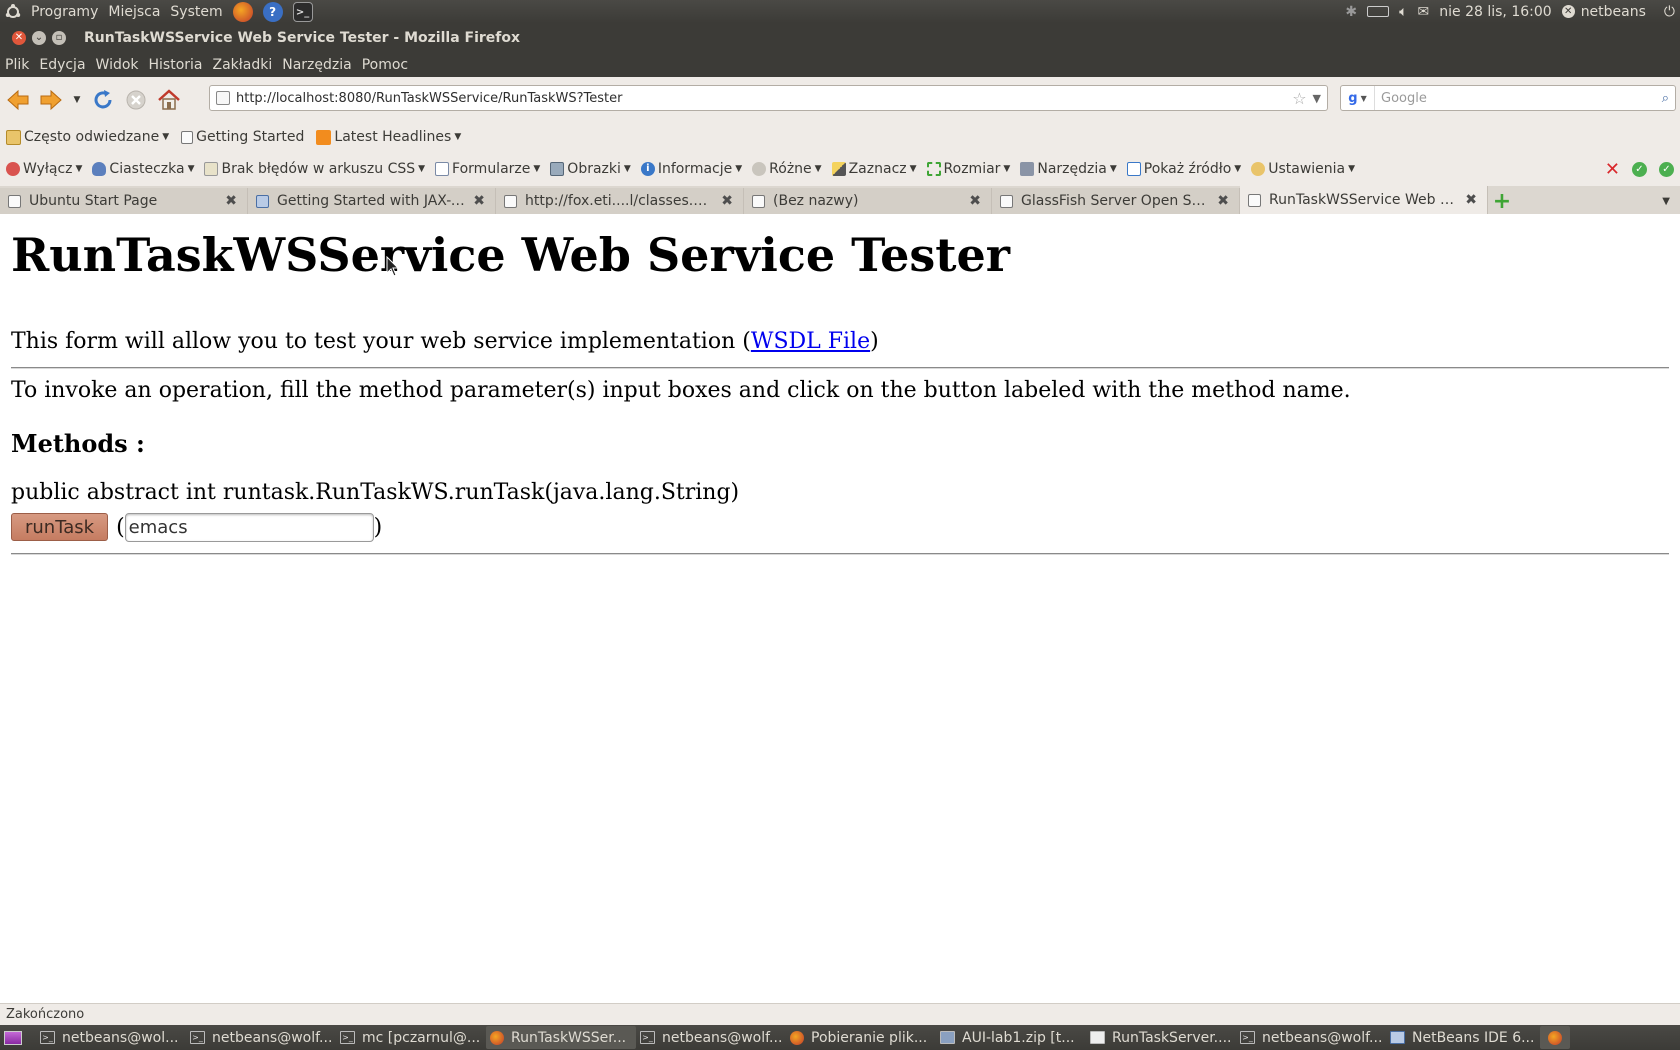  I want to click on devbar-tools: Narzędzia ▼, so click(1068, 169).